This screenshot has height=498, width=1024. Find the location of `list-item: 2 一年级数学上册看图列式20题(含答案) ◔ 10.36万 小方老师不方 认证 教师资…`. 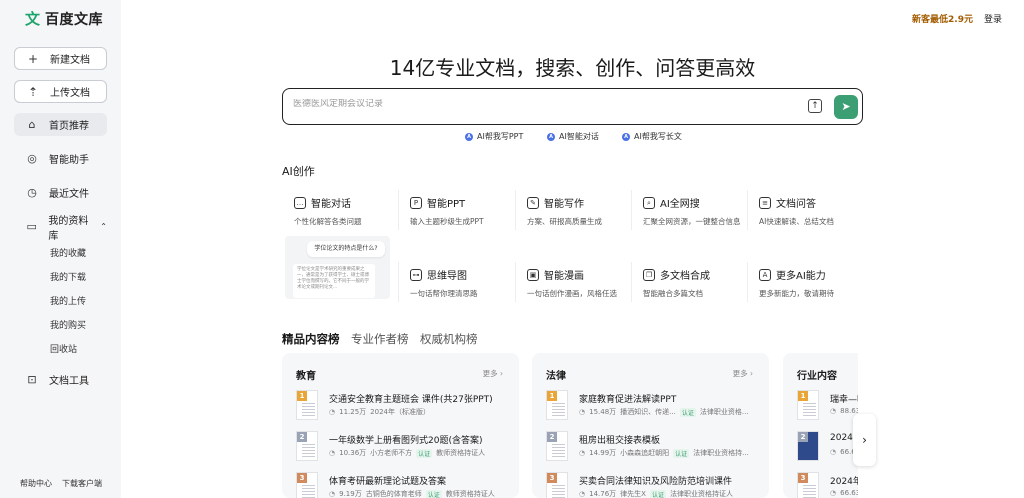

list-item: 2 一年级数学上册看图列式20题(含答案) ◔ 10.36万 小方老师不方 认证 教师资… is located at coordinates (403, 447).